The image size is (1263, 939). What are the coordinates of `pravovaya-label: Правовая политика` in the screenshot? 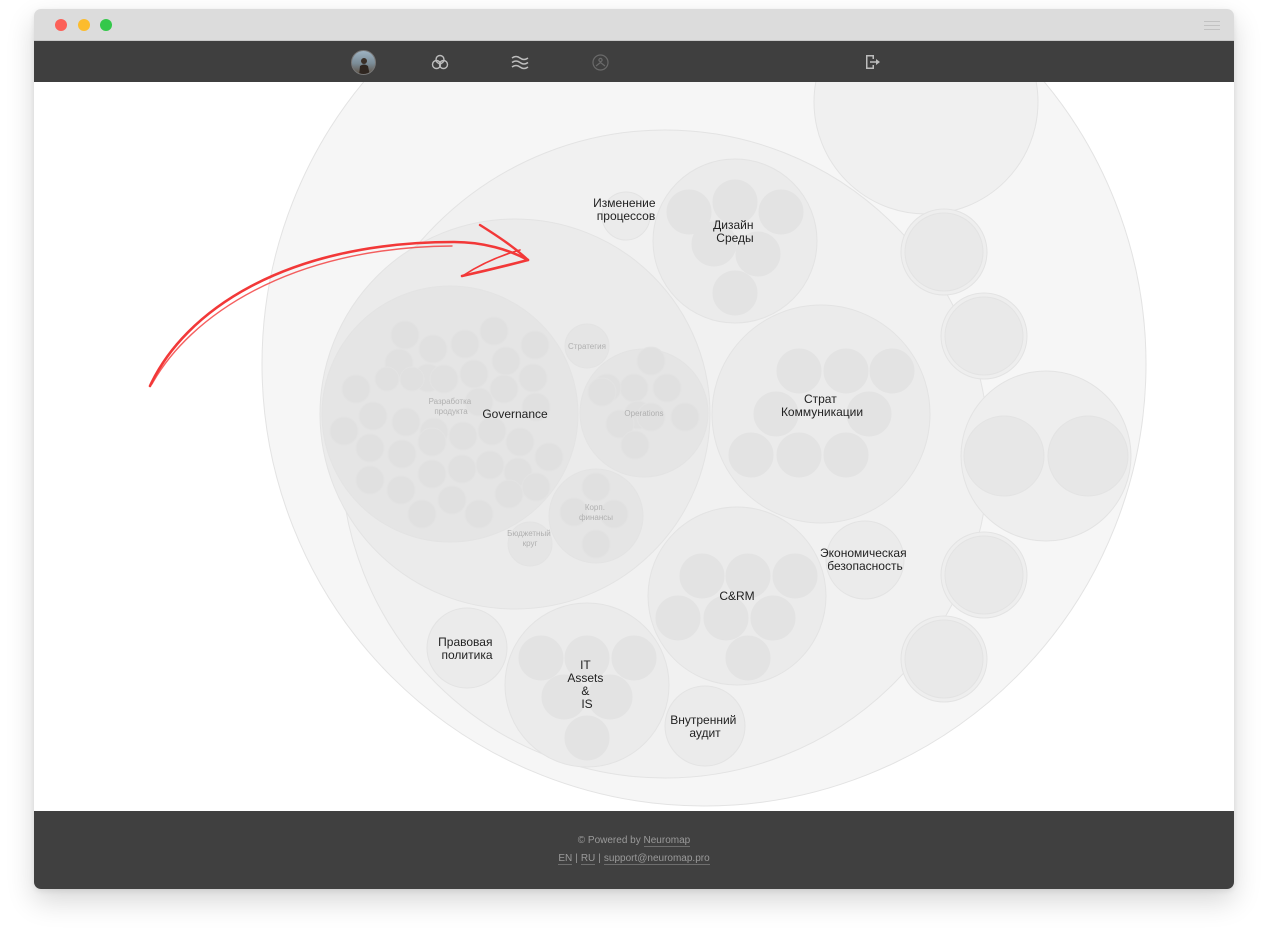 It's located at (467, 648).